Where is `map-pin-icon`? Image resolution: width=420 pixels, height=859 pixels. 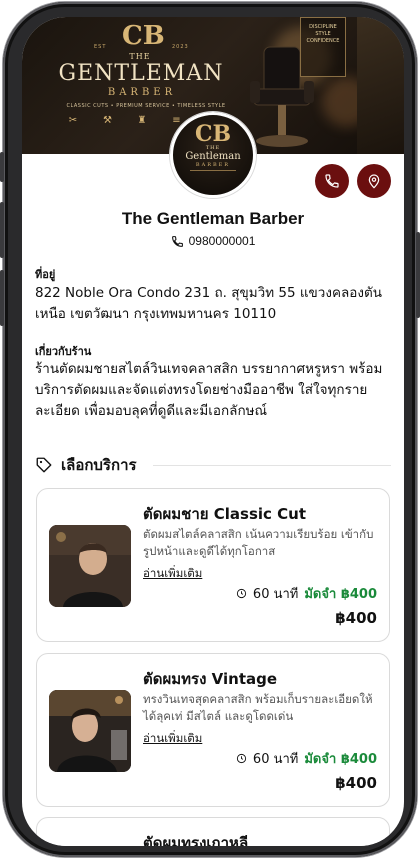 map-pin-icon is located at coordinates (374, 181).